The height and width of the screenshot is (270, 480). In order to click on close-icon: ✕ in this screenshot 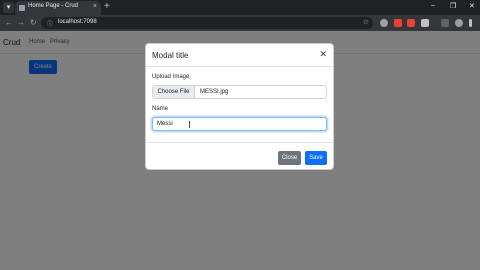, I will do `click(323, 54)`.